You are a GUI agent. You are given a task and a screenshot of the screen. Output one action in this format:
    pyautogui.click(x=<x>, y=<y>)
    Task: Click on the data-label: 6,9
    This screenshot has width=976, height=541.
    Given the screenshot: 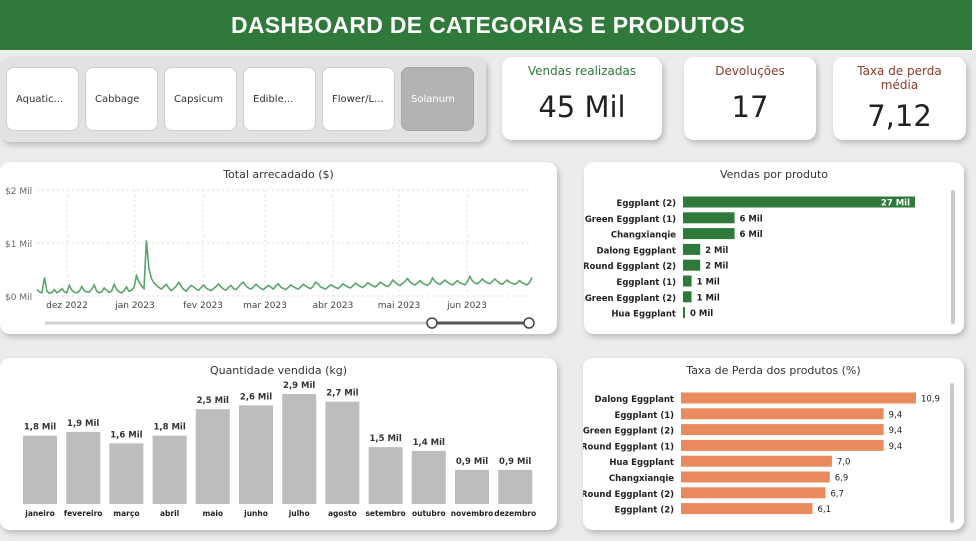 What is the action you would take?
    pyautogui.click(x=842, y=479)
    